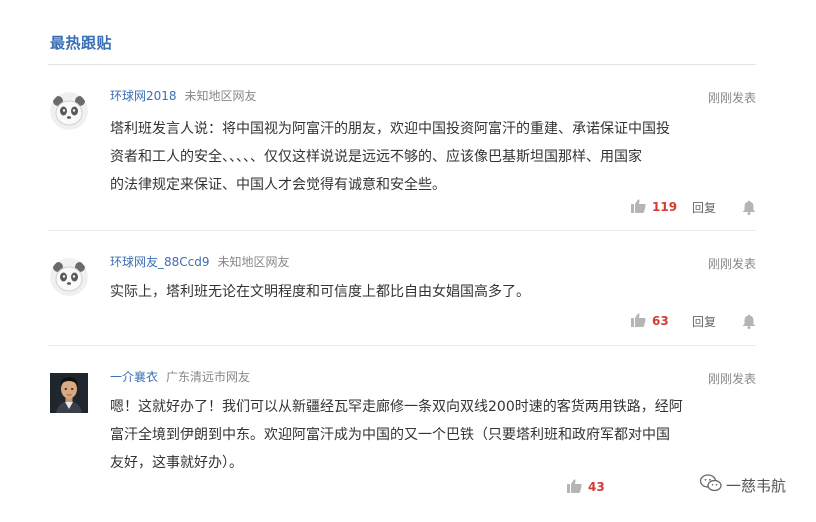 The image size is (816, 522). I want to click on like-button: 119, so click(655, 207).